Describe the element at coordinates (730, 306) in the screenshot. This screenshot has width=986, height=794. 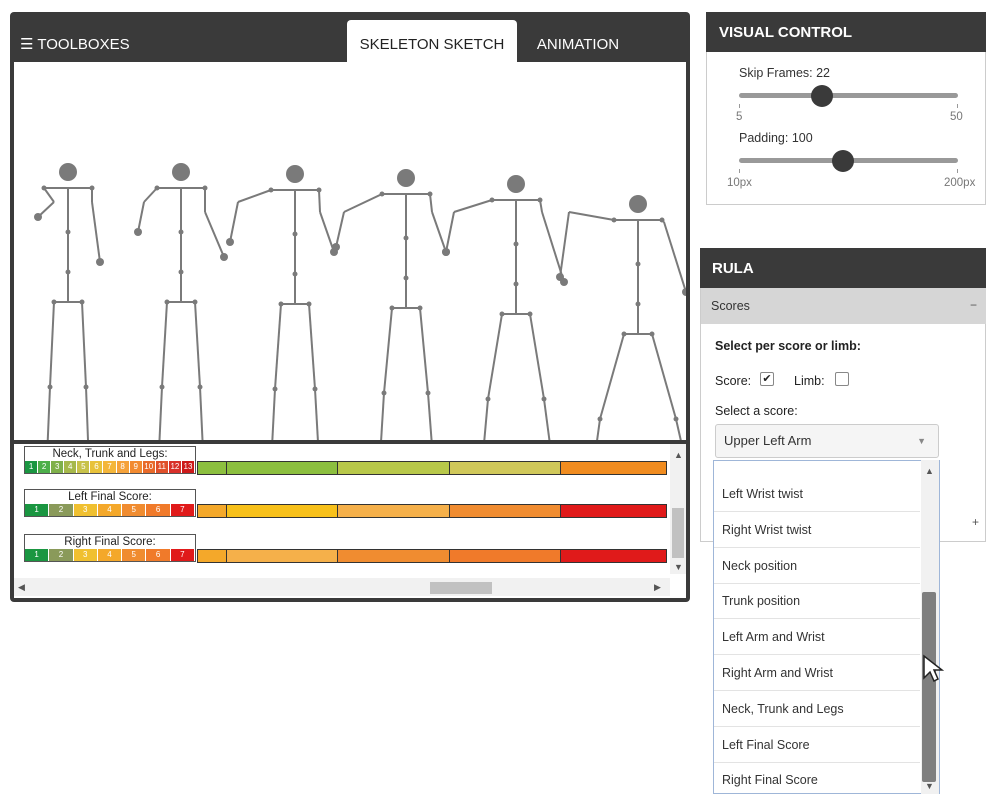
I see `scores-section-label: Scores` at that location.